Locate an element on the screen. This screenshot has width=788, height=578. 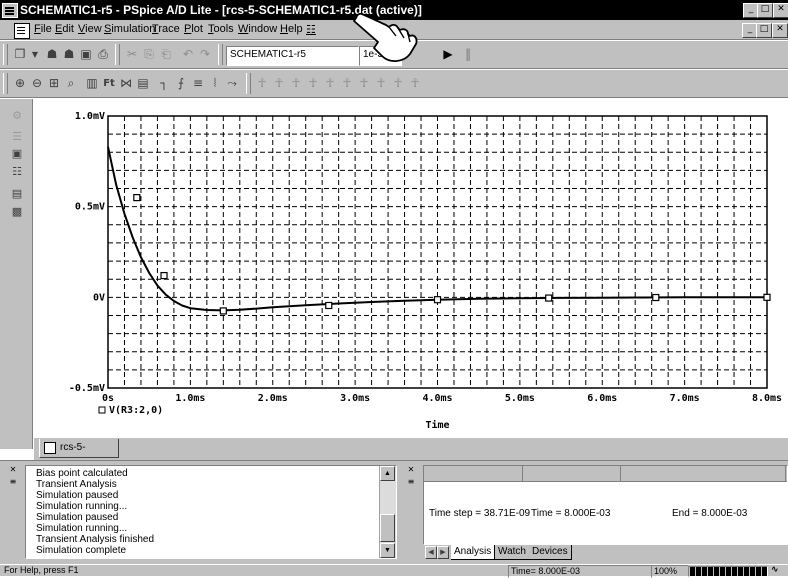
tab-devices: Devices is located at coordinates (550, 552).